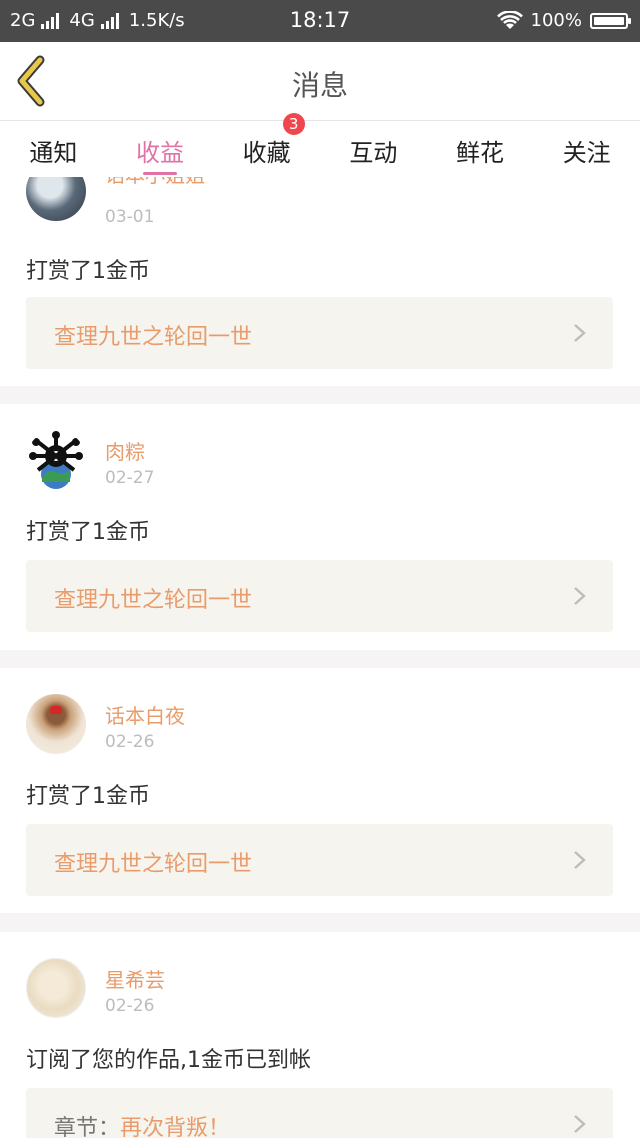  Describe the element at coordinates (87, 1127) in the screenshot. I see `chapter-label: 章节：` at that location.